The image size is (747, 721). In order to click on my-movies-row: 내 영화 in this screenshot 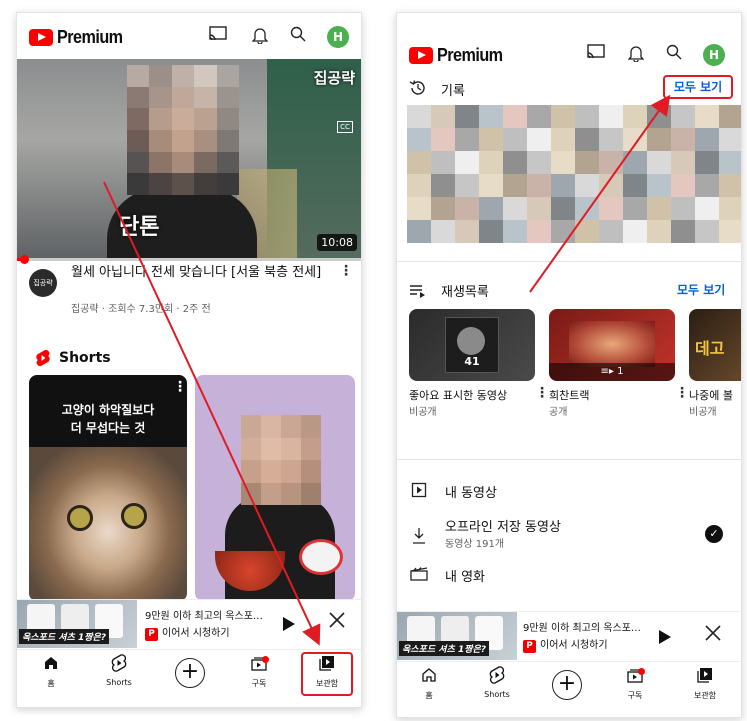, I will do `click(465, 575)`.